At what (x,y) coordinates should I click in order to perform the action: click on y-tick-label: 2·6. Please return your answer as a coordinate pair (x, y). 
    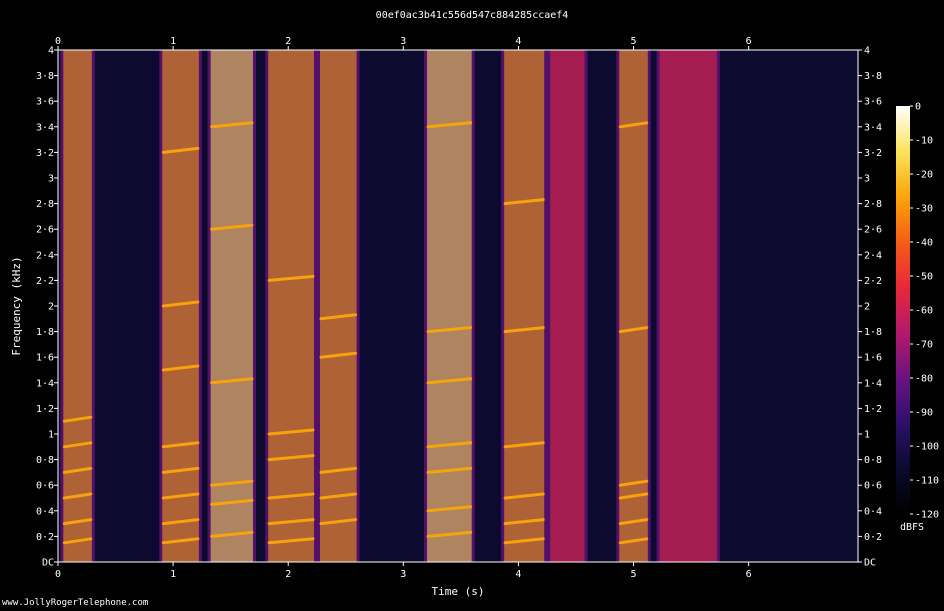
    Looking at the image, I should click on (45, 230).